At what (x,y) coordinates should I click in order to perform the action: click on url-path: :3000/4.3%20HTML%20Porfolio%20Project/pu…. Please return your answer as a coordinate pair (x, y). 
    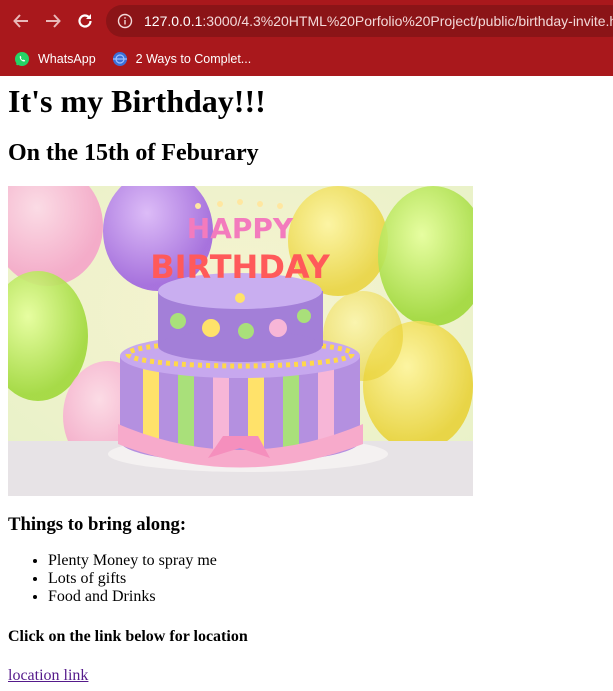
    Looking at the image, I should click on (407, 21).